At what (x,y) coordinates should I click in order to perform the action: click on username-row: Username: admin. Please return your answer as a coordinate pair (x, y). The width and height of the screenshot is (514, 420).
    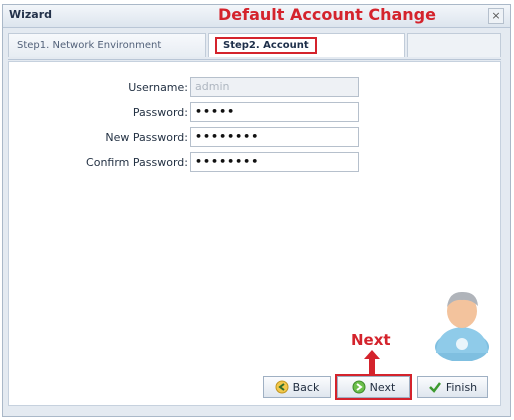
    Looking at the image, I should click on (255, 88).